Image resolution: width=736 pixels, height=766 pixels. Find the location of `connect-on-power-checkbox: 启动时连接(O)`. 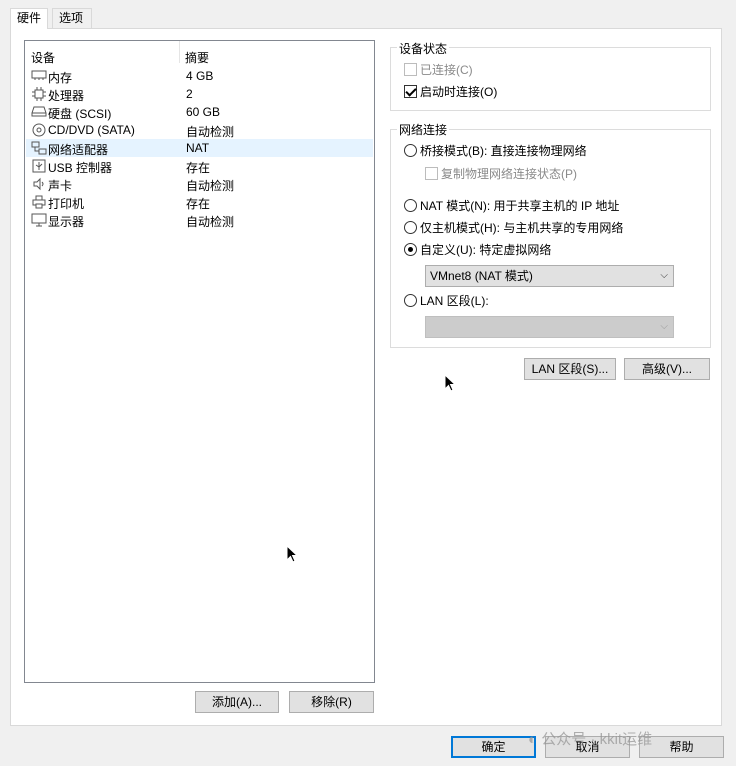

connect-on-power-checkbox: 启动时连接(O) is located at coordinates (450, 92).